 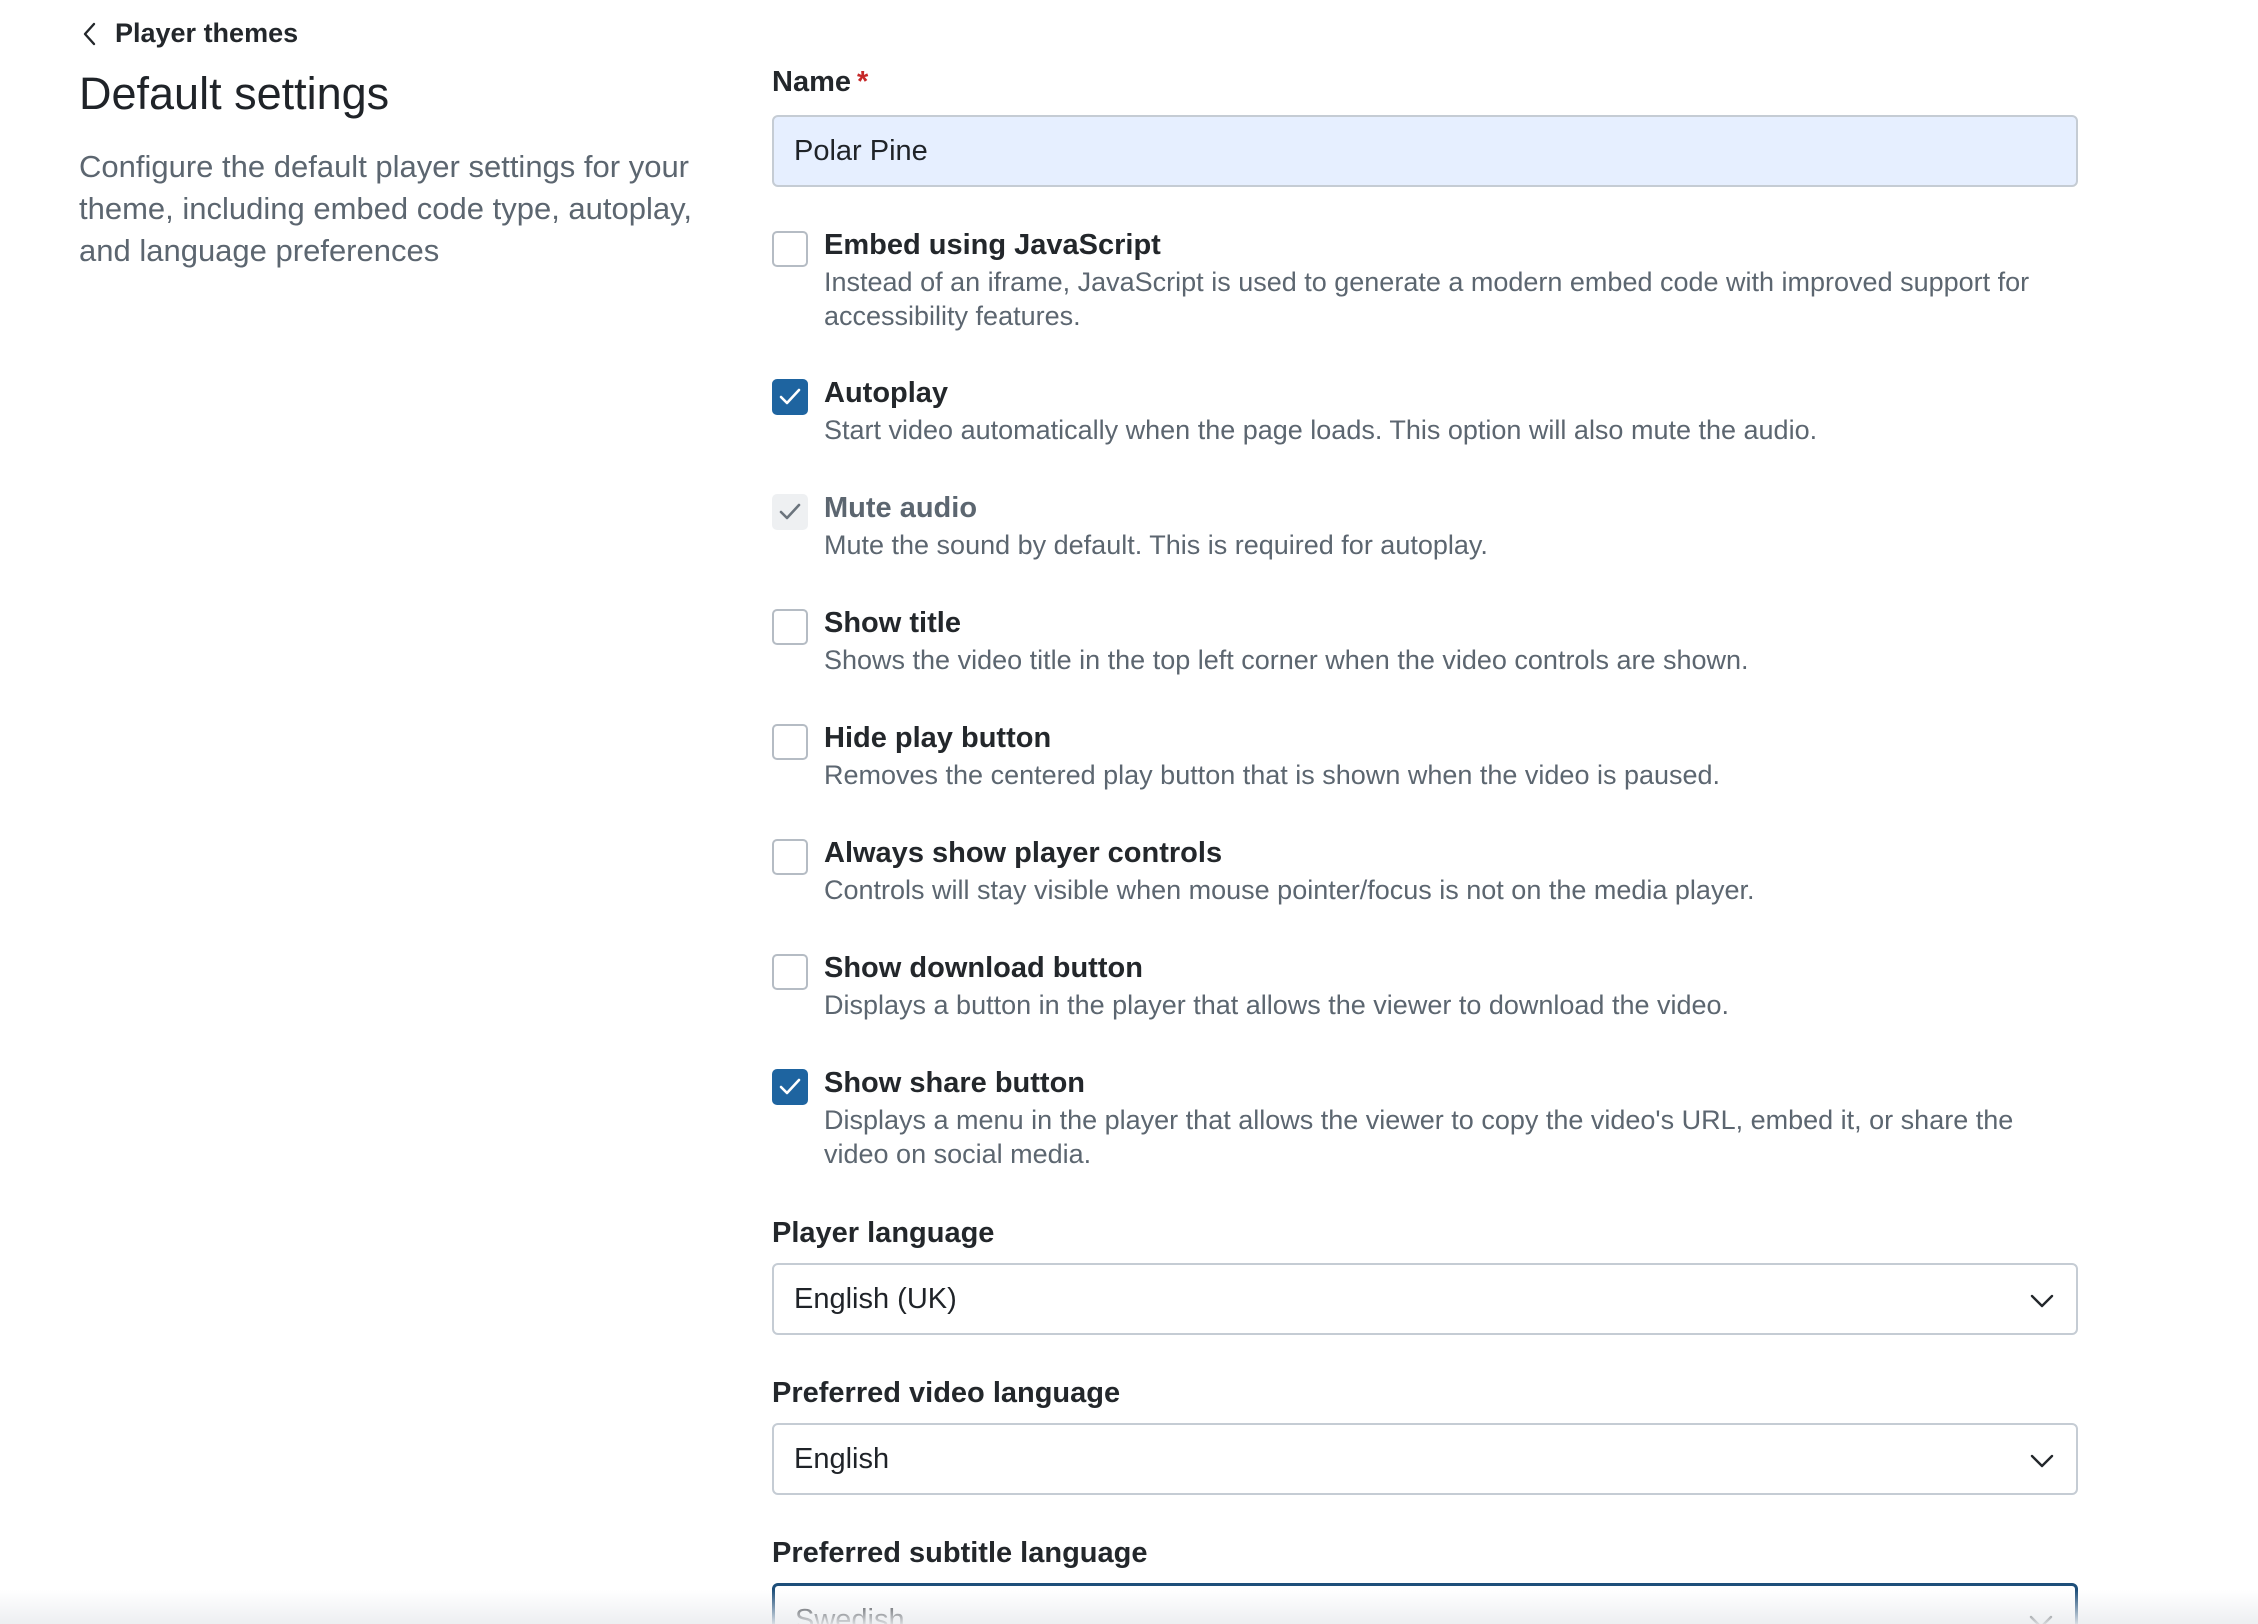 I want to click on show-share-button-title: Show share button, so click(x=954, y=1083).